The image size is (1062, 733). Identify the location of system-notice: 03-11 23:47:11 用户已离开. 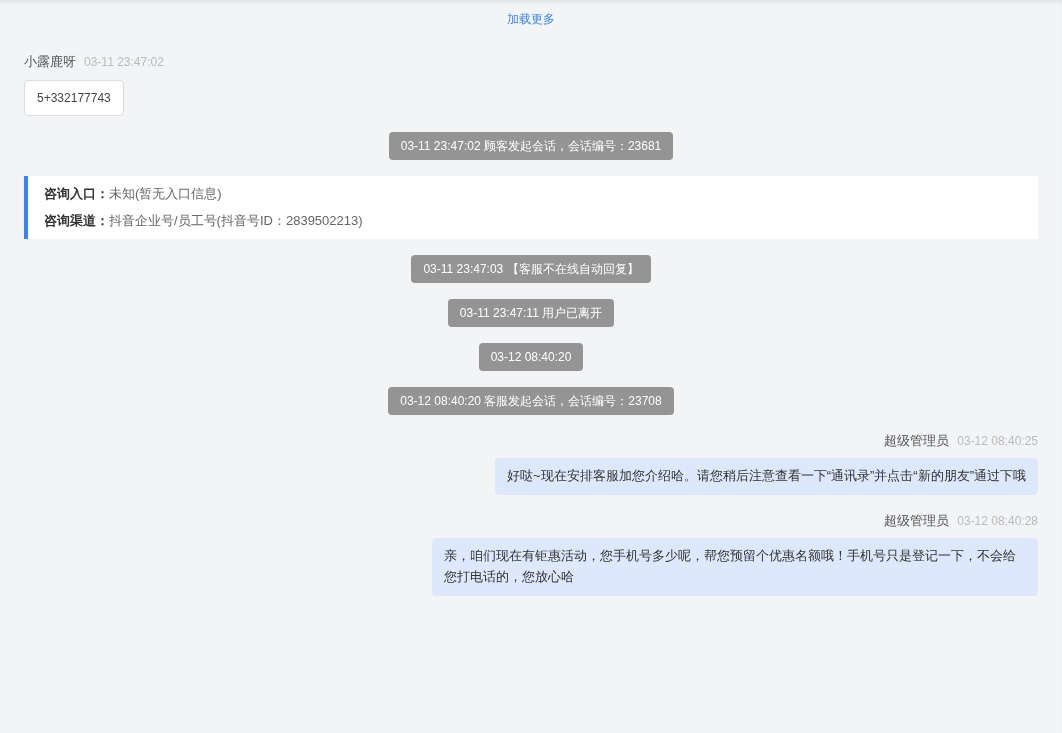
(531, 312).